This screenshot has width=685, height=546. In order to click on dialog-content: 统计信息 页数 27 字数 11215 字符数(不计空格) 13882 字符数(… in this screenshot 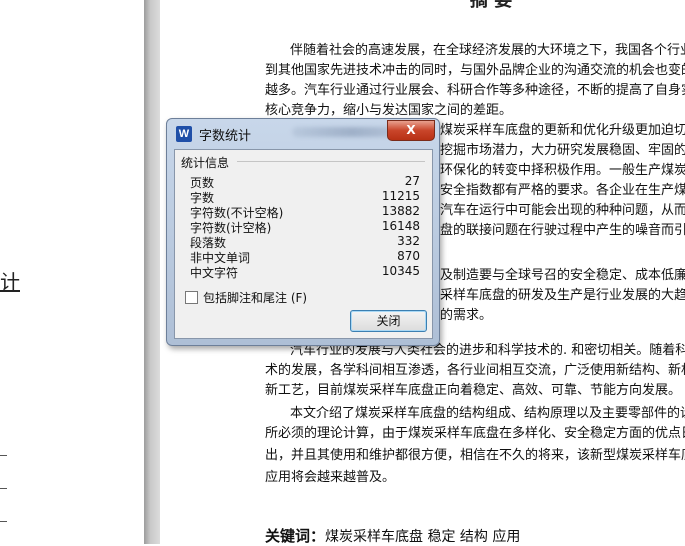, I will do `click(303, 244)`.